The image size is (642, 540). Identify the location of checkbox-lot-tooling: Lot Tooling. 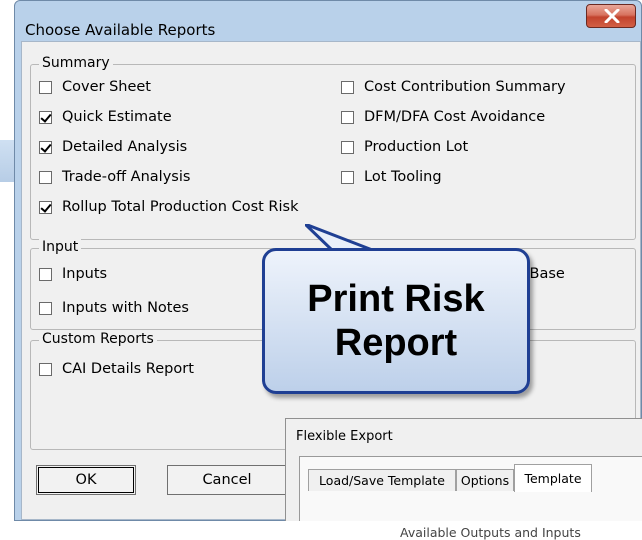
(391, 177).